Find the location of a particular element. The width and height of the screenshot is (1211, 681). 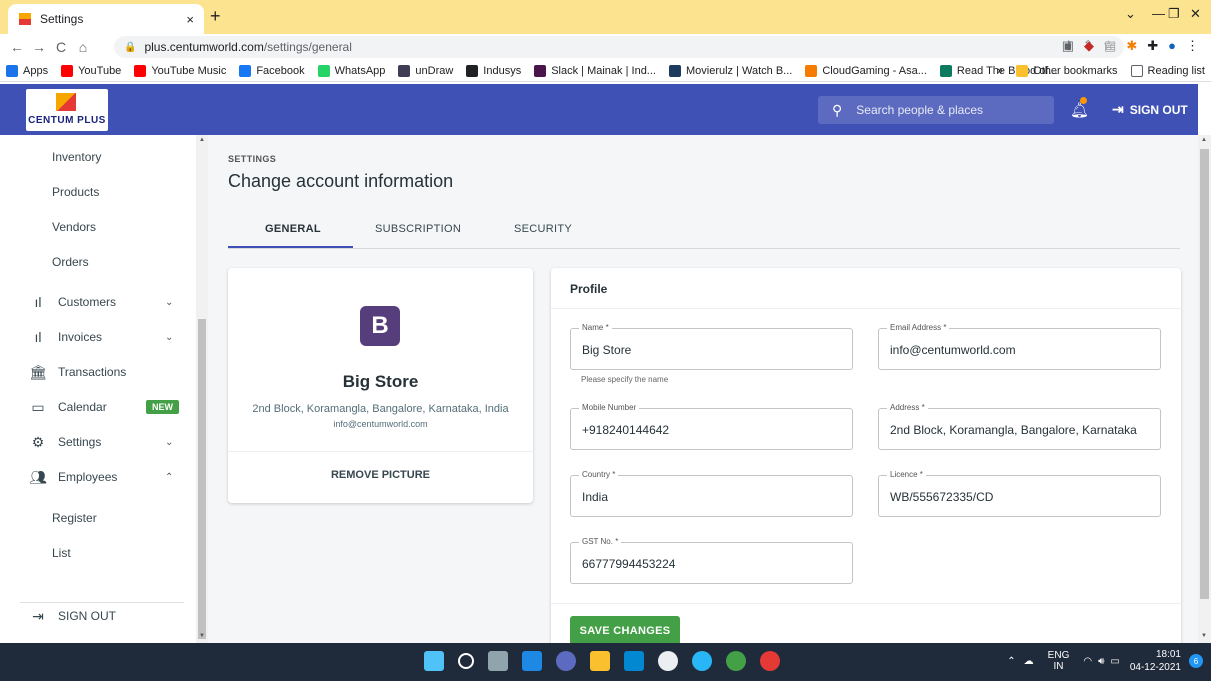

search-box: ⚲ is located at coordinates (936, 110).